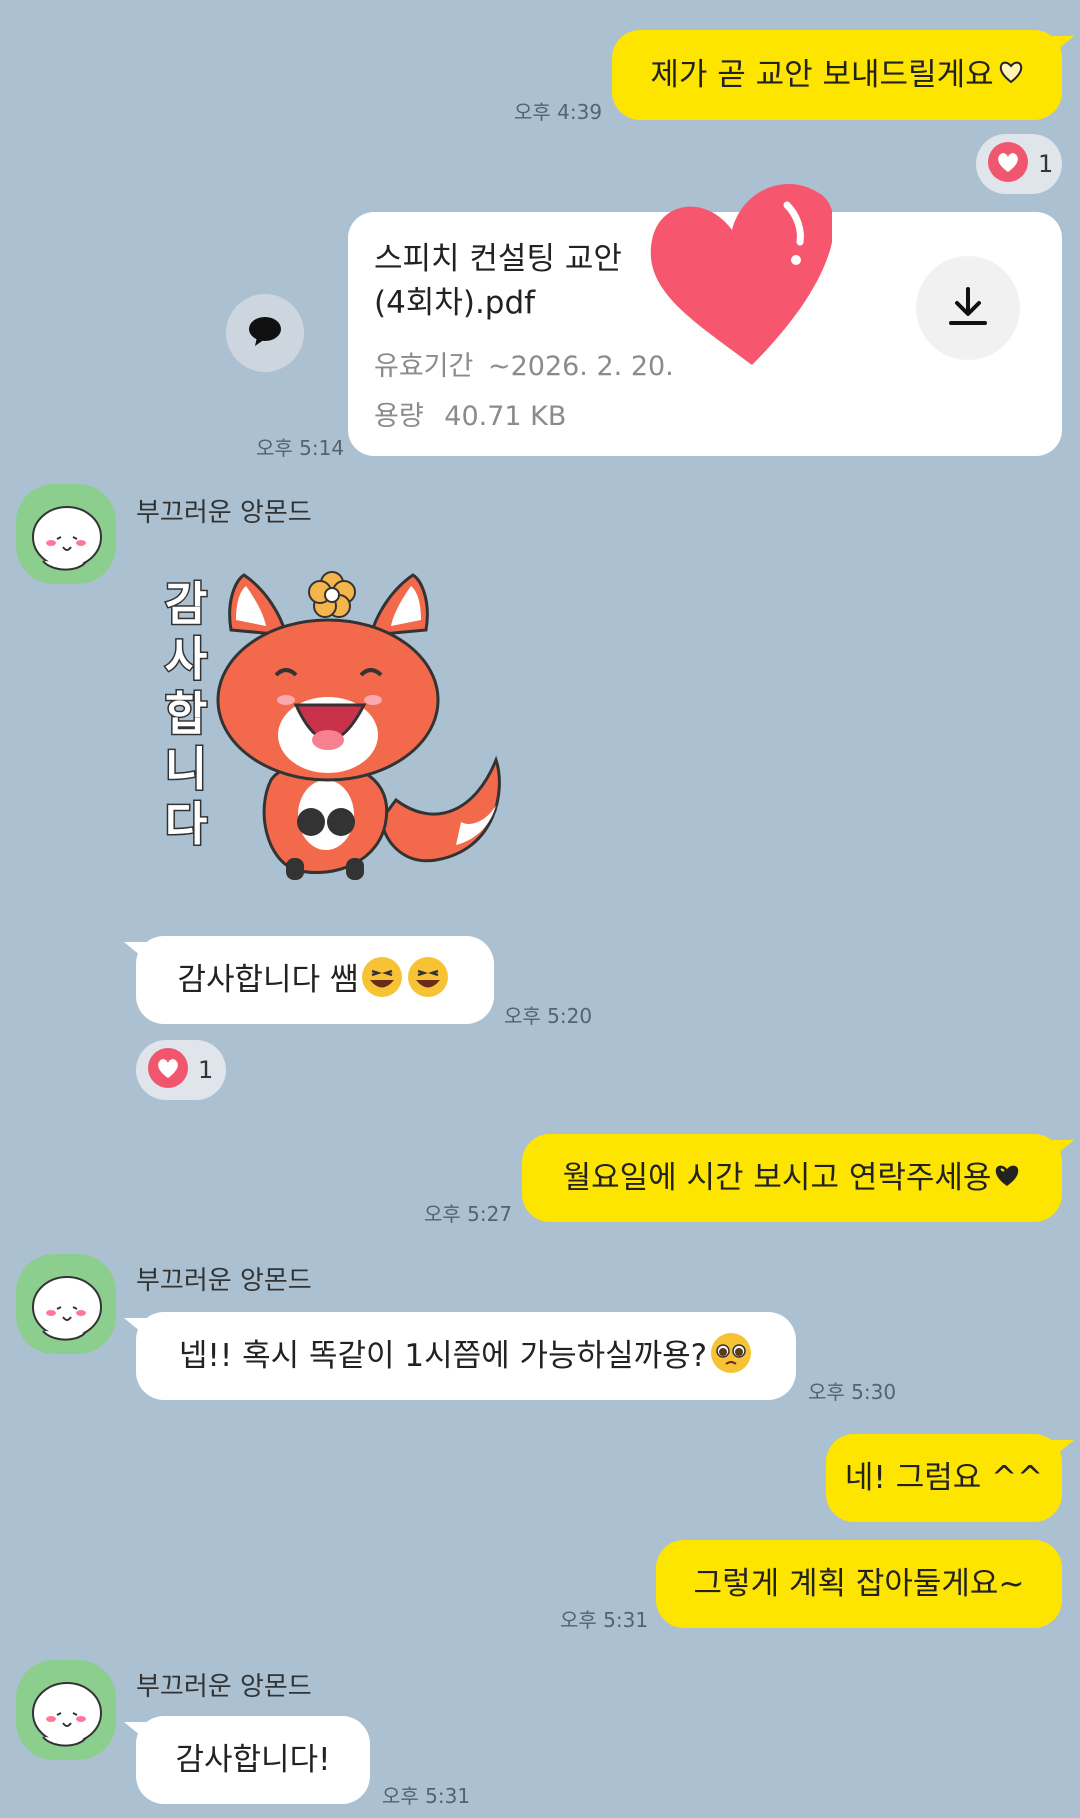 This screenshot has width=1080, height=1818. What do you see at coordinates (822, 74) in the screenshot?
I see `message-text: 제가 곧 교안 보내드릴게요` at bounding box center [822, 74].